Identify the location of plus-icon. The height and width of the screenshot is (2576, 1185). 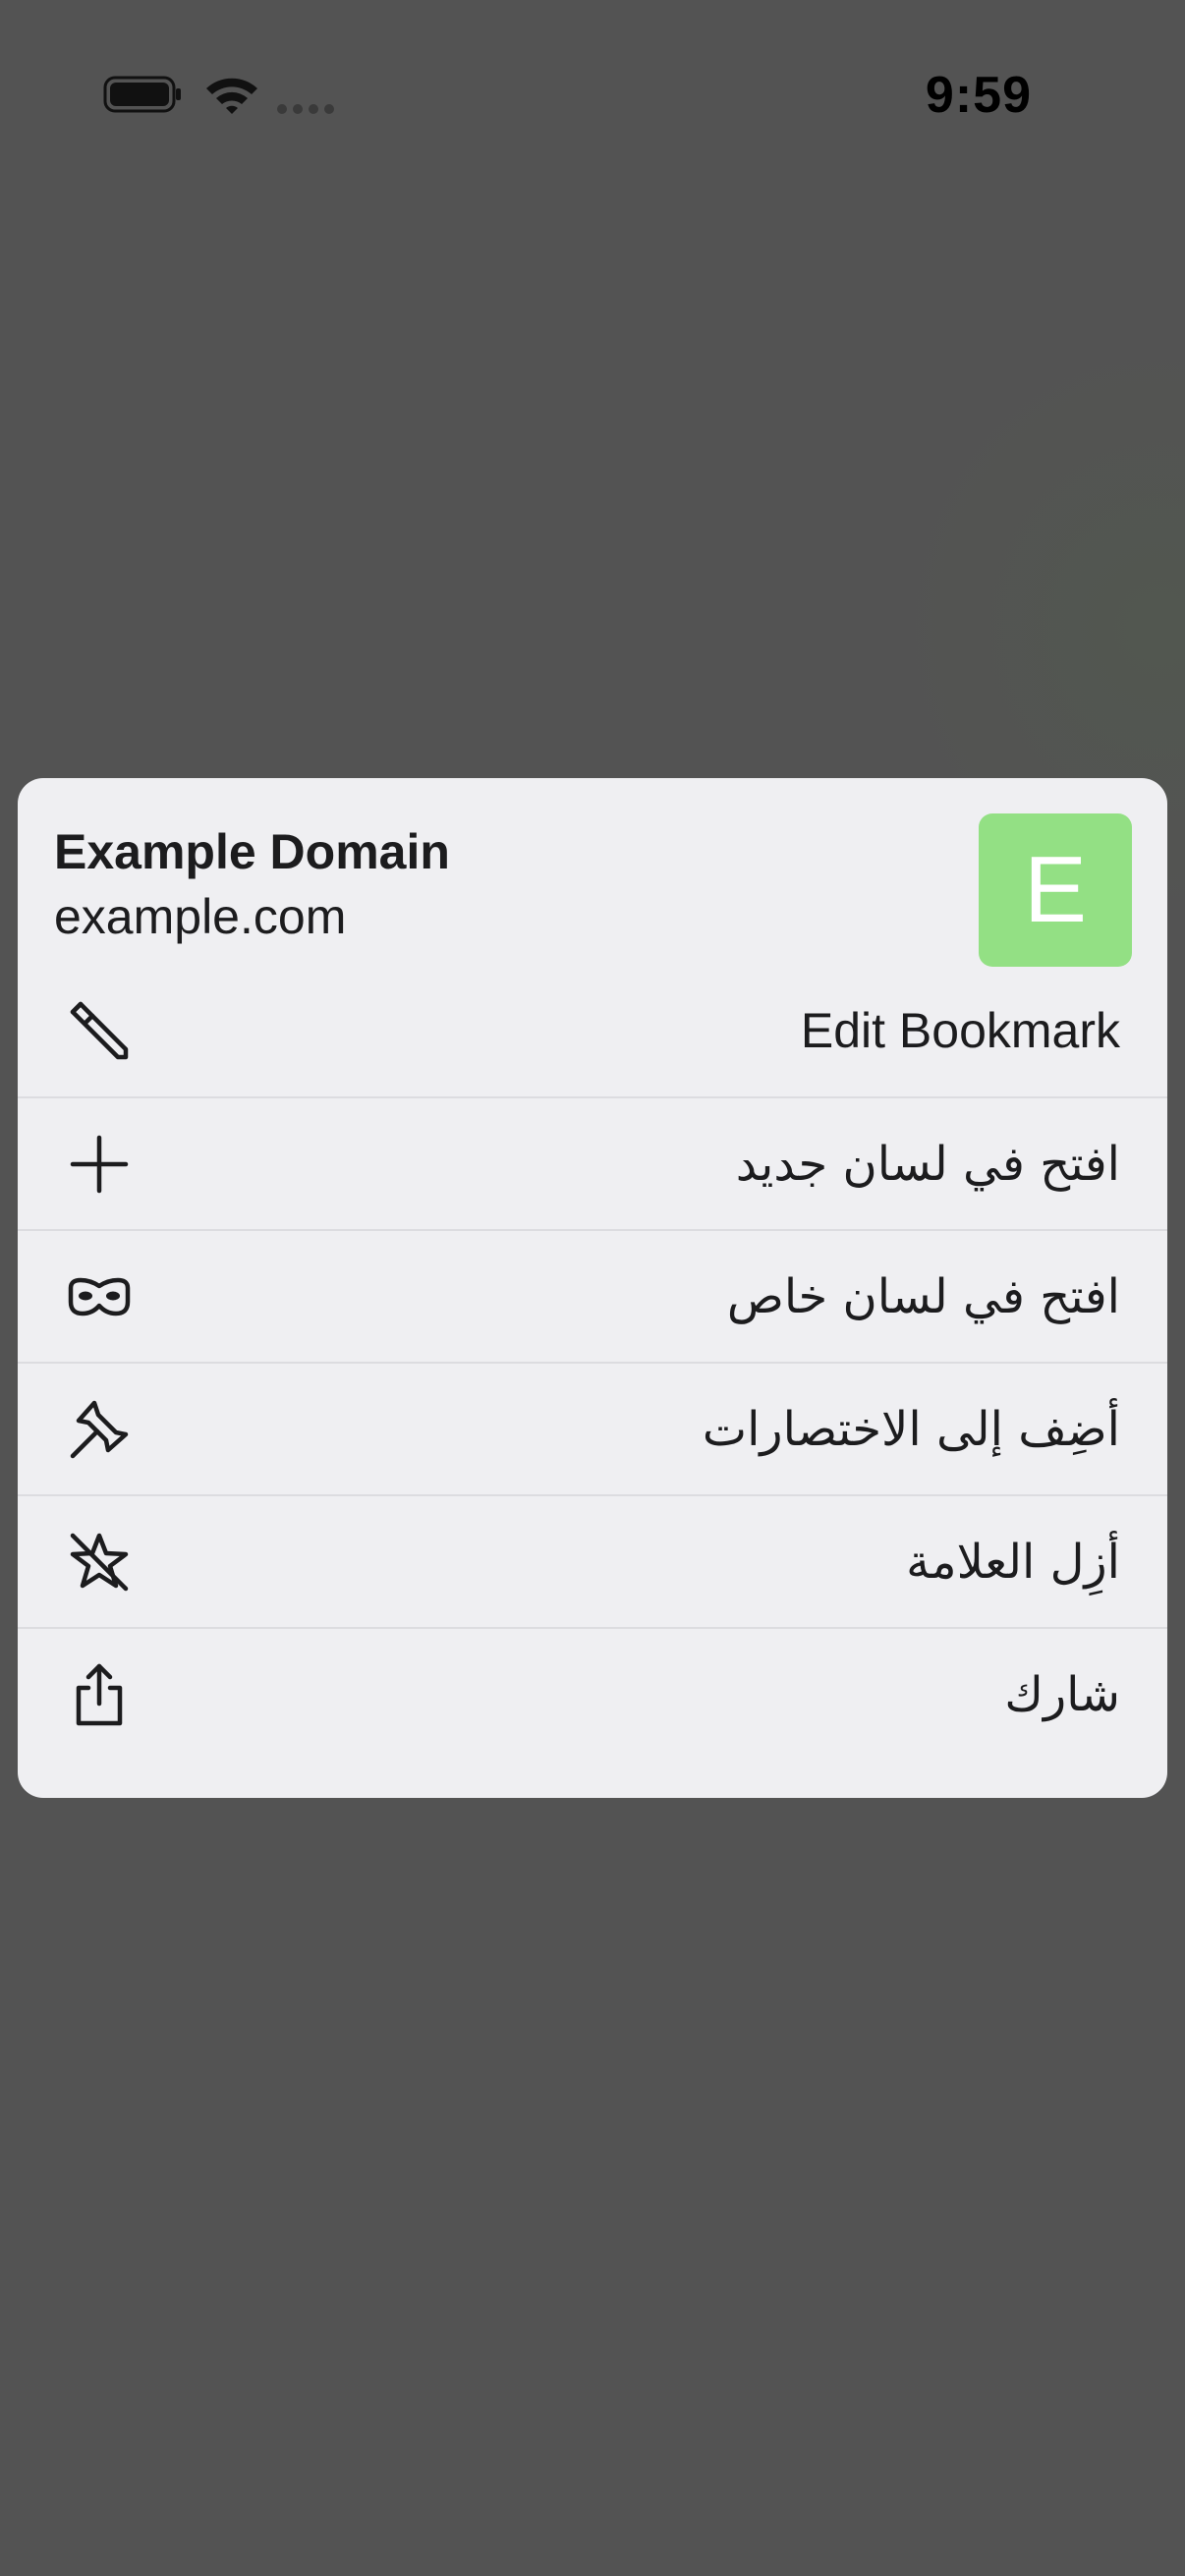
(100, 1164).